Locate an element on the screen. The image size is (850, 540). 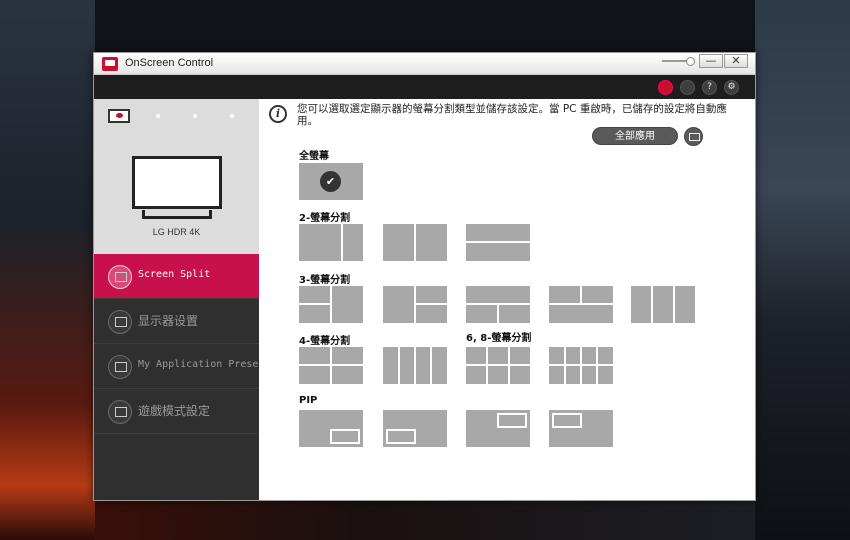
info-icon: i is located at coordinates (278, 114).